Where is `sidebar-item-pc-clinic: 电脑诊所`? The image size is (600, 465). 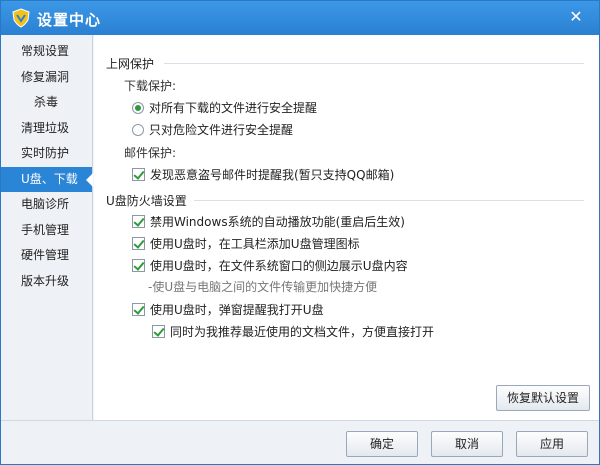
sidebar-item-pc-clinic: 电脑诊所 is located at coordinates (46, 205).